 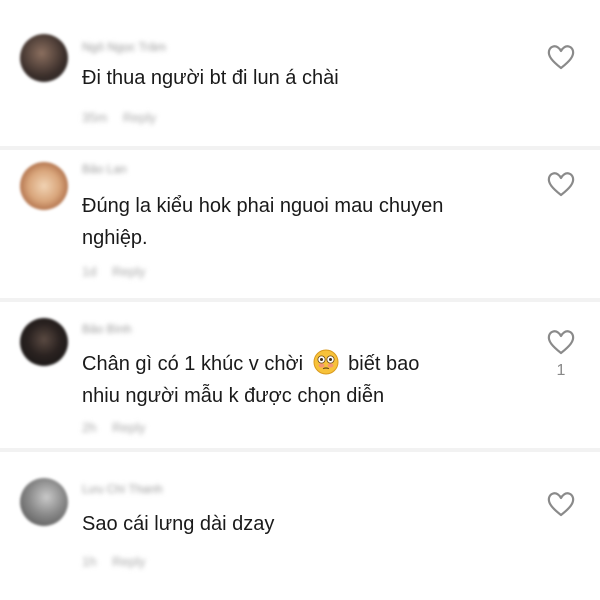 What do you see at coordinates (326, 362) in the screenshot?
I see `flushed-face-emoji` at bounding box center [326, 362].